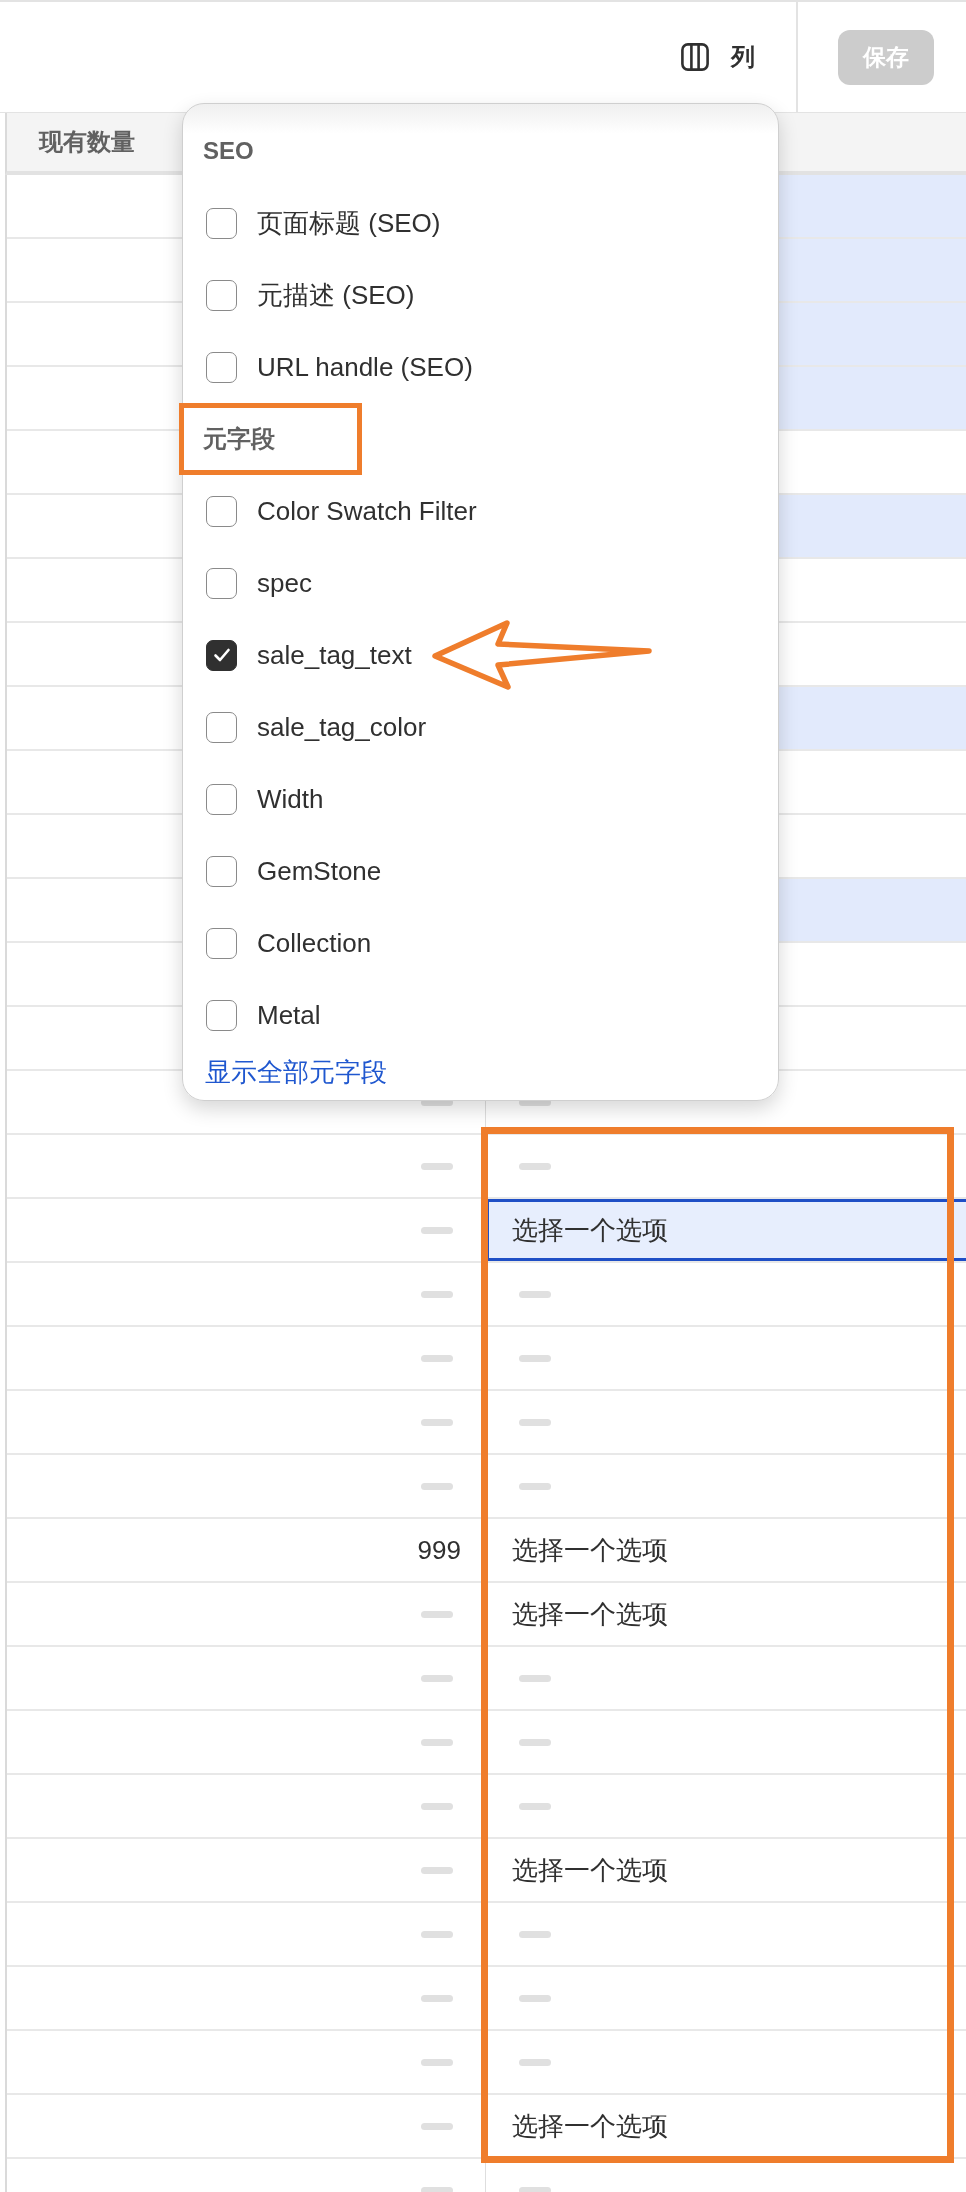 Image resolution: width=966 pixels, height=2192 pixels. Describe the element at coordinates (367, 511) in the screenshot. I see `checkbox-label: Color Swatch Filter` at that location.